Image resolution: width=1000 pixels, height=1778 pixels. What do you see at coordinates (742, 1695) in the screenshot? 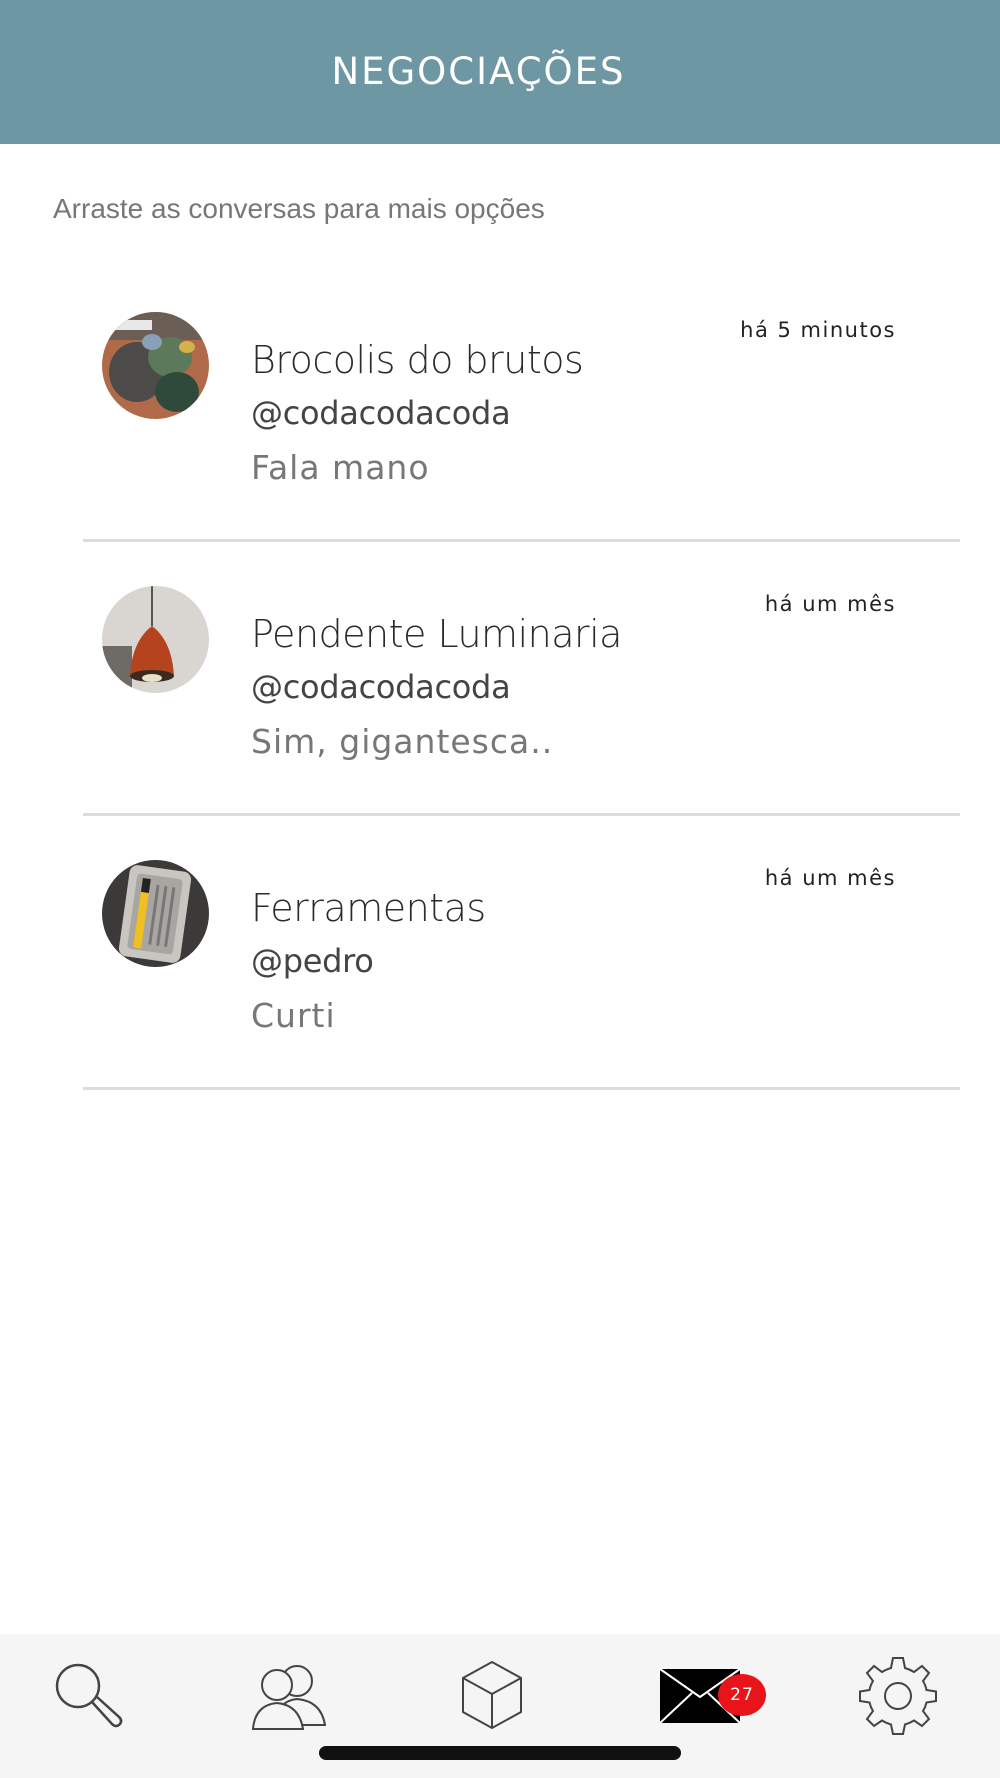
I see `unread-count-badge: 27` at bounding box center [742, 1695].